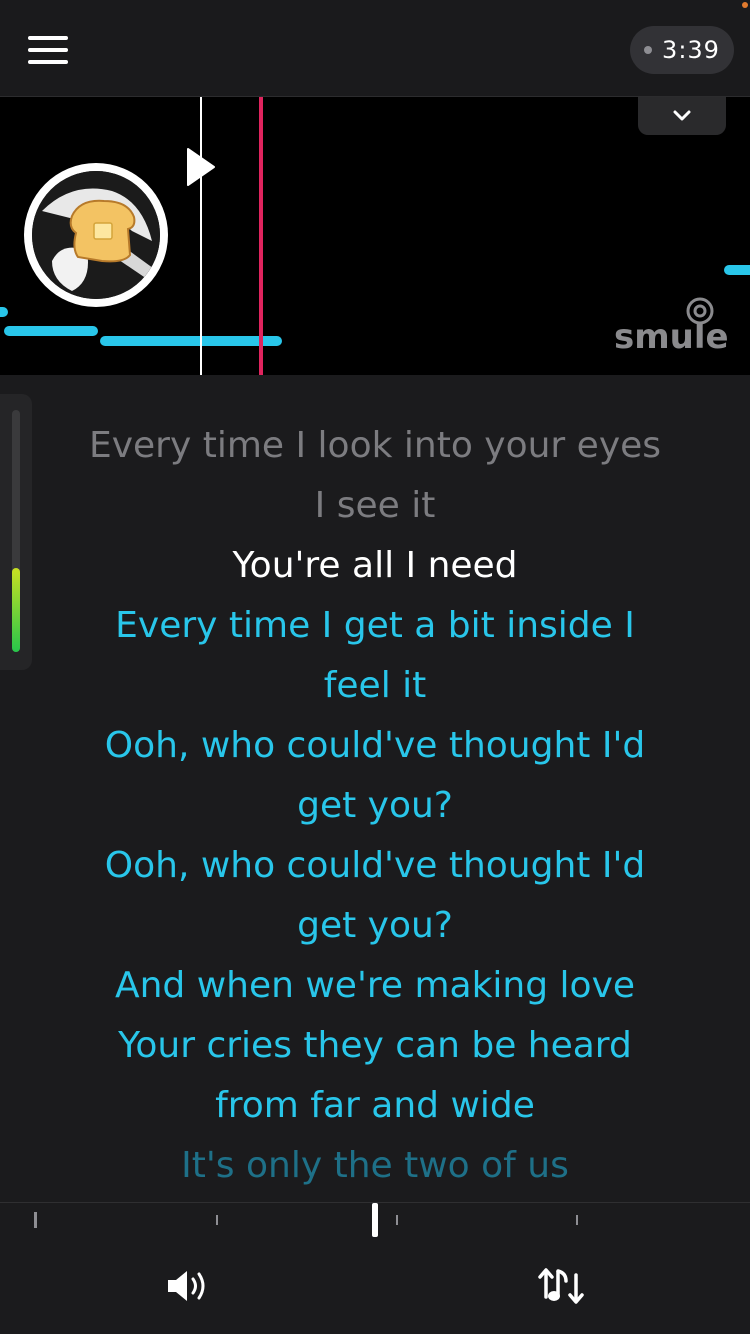 This screenshot has width=750, height=1334. Describe the element at coordinates (671, 337) in the screenshot. I see `smule-logo-text: smule` at that location.